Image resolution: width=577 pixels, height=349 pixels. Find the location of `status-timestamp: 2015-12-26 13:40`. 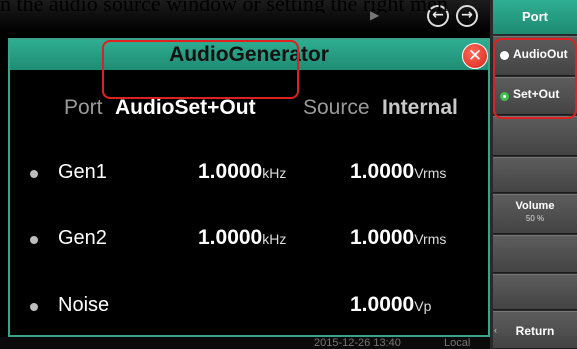

status-timestamp: 2015-12-26 13:40 is located at coordinates (357, 343).